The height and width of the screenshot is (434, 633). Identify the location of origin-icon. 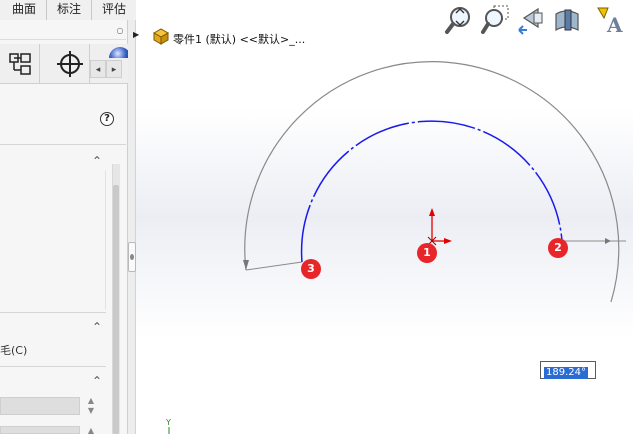
(439, 227).